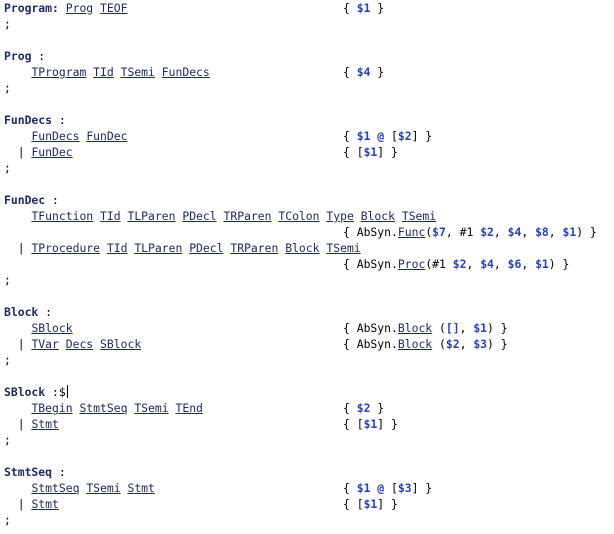 The image size is (614, 534). Describe the element at coordinates (391, 136) in the screenshot. I see `code-text: [` at that location.